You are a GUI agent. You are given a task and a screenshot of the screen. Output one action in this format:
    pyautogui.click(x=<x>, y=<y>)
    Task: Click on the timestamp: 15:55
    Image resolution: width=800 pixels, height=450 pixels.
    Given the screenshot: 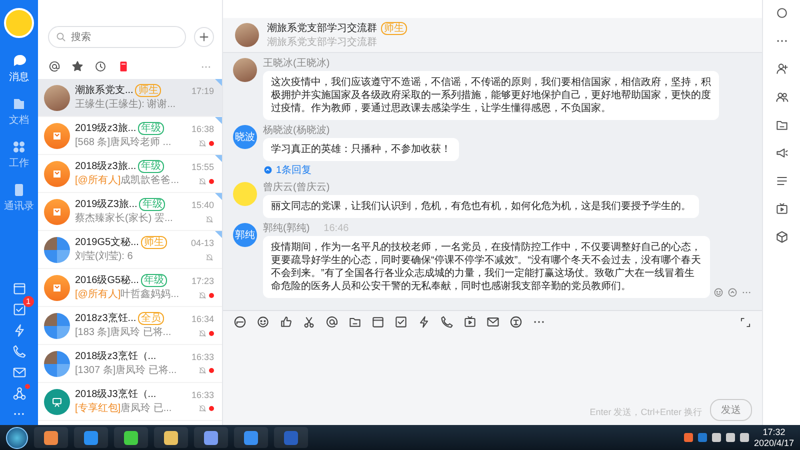 What is the action you would take?
    pyautogui.click(x=202, y=167)
    